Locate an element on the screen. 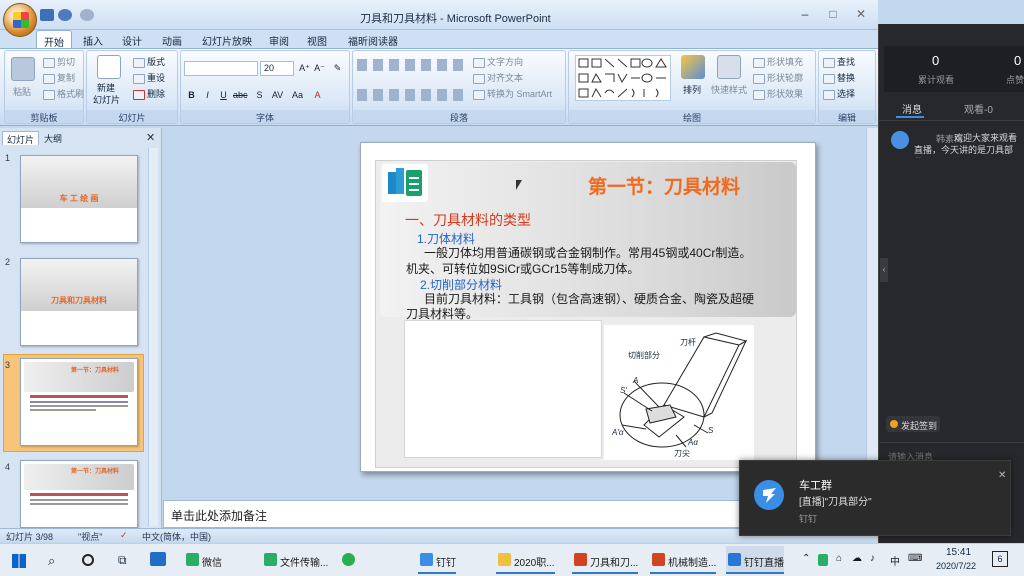 This screenshot has width=1024, height=576. smartart-button: 转换为 SmartArt is located at coordinates (512, 93).